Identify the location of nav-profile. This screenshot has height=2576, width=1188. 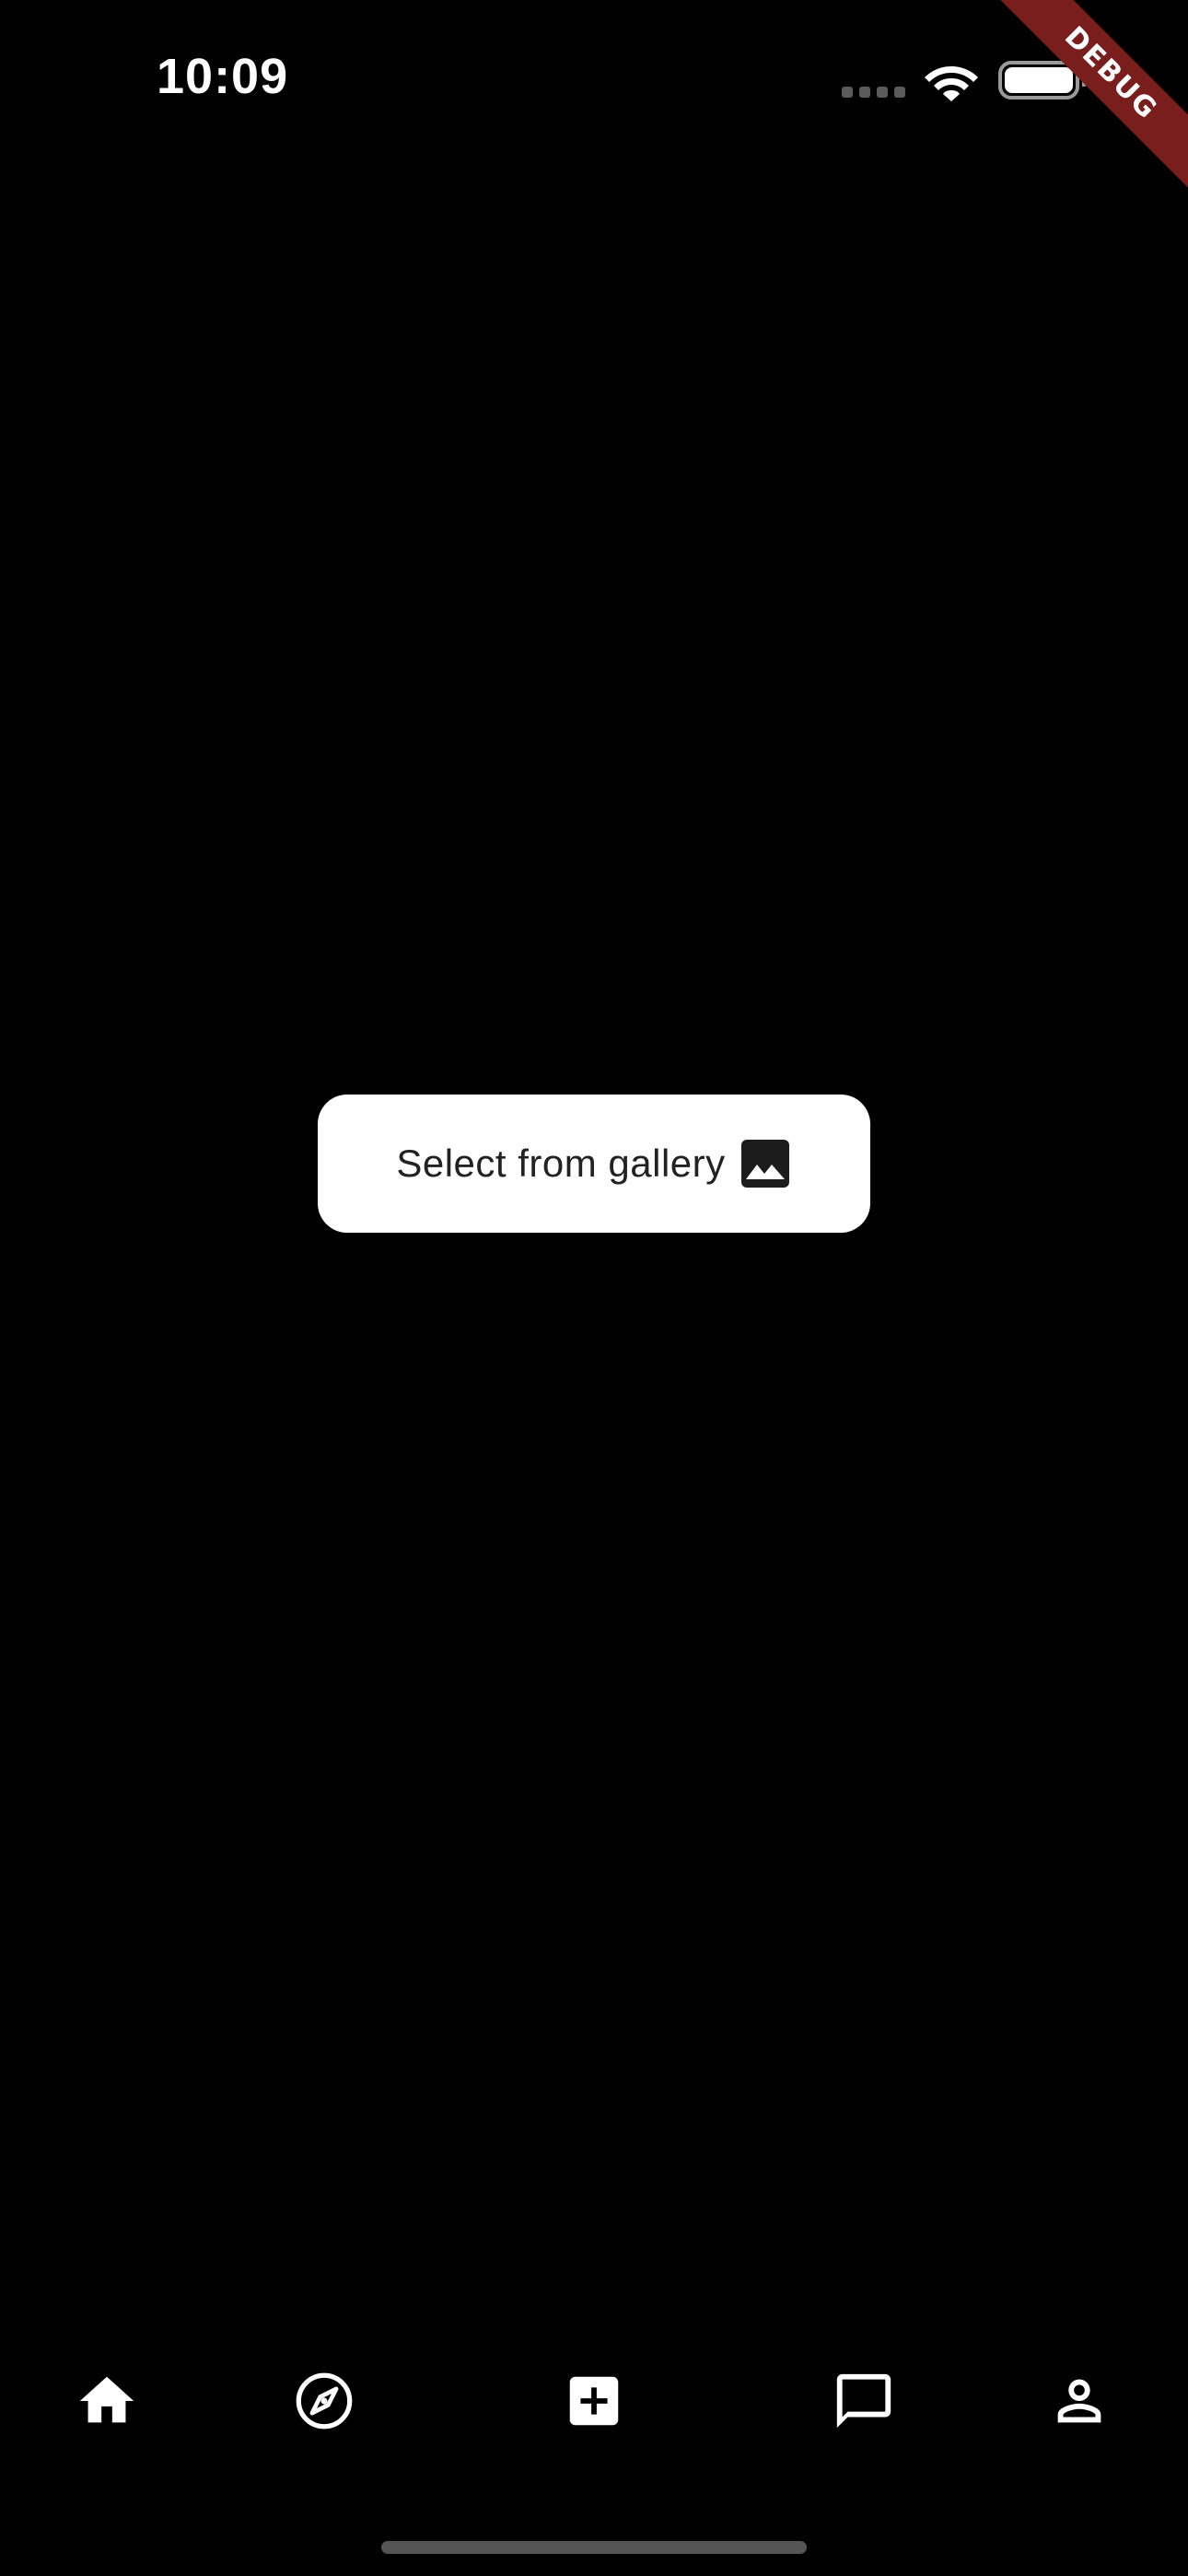
(1079, 2401).